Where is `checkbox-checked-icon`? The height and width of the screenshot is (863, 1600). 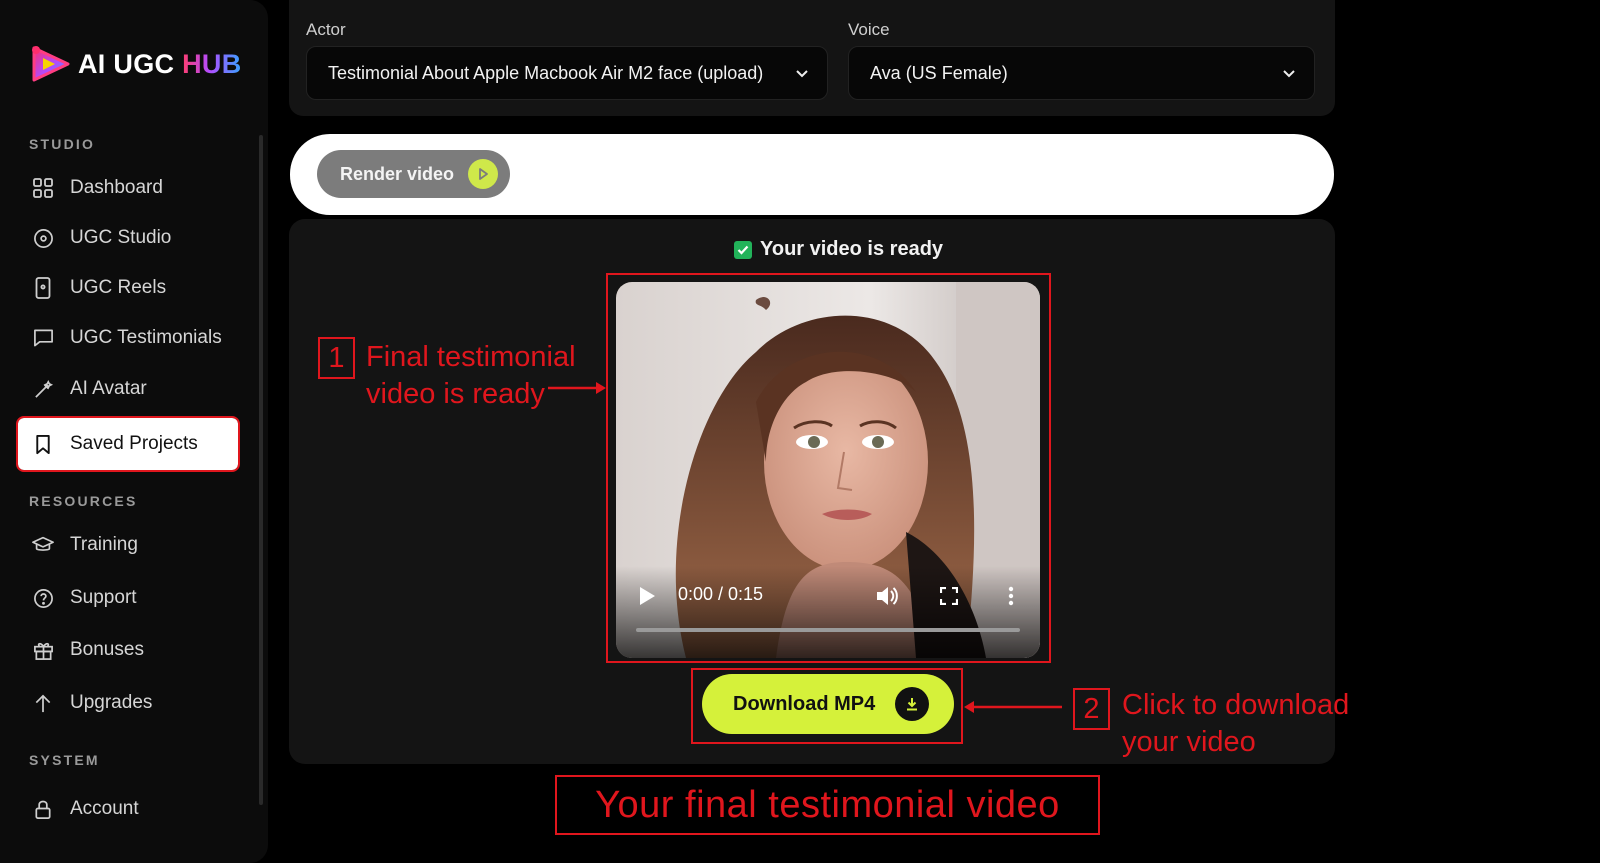
checkbox-checked-icon is located at coordinates (743, 249).